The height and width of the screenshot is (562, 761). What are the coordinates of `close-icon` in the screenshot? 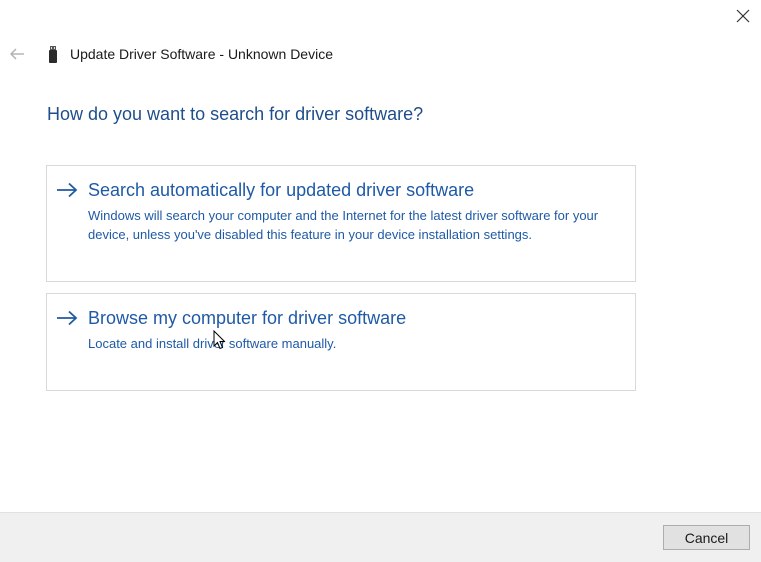 It's located at (743, 16).